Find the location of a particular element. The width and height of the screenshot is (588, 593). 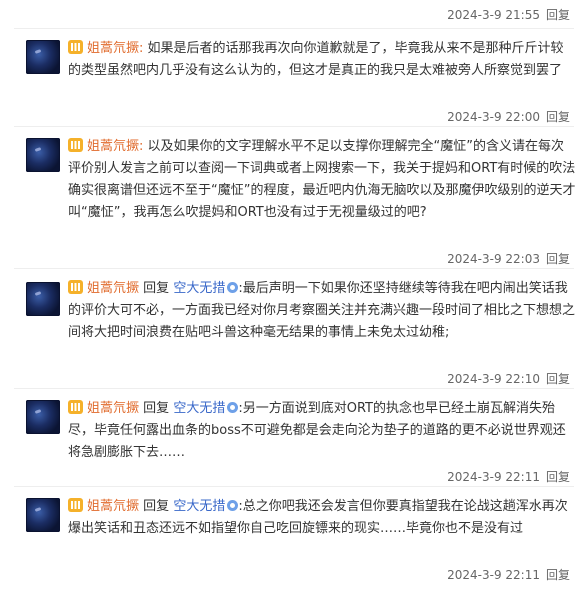

comment-meta: 2024-3-9 22:03 回复 is located at coordinates (508, 258).